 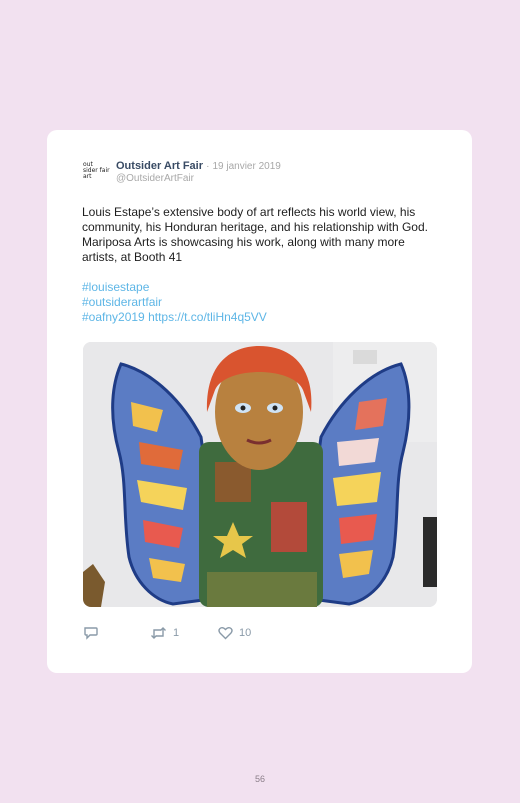 What do you see at coordinates (174, 287) in the screenshot?
I see `hashtag-link: #louisestape` at bounding box center [174, 287].